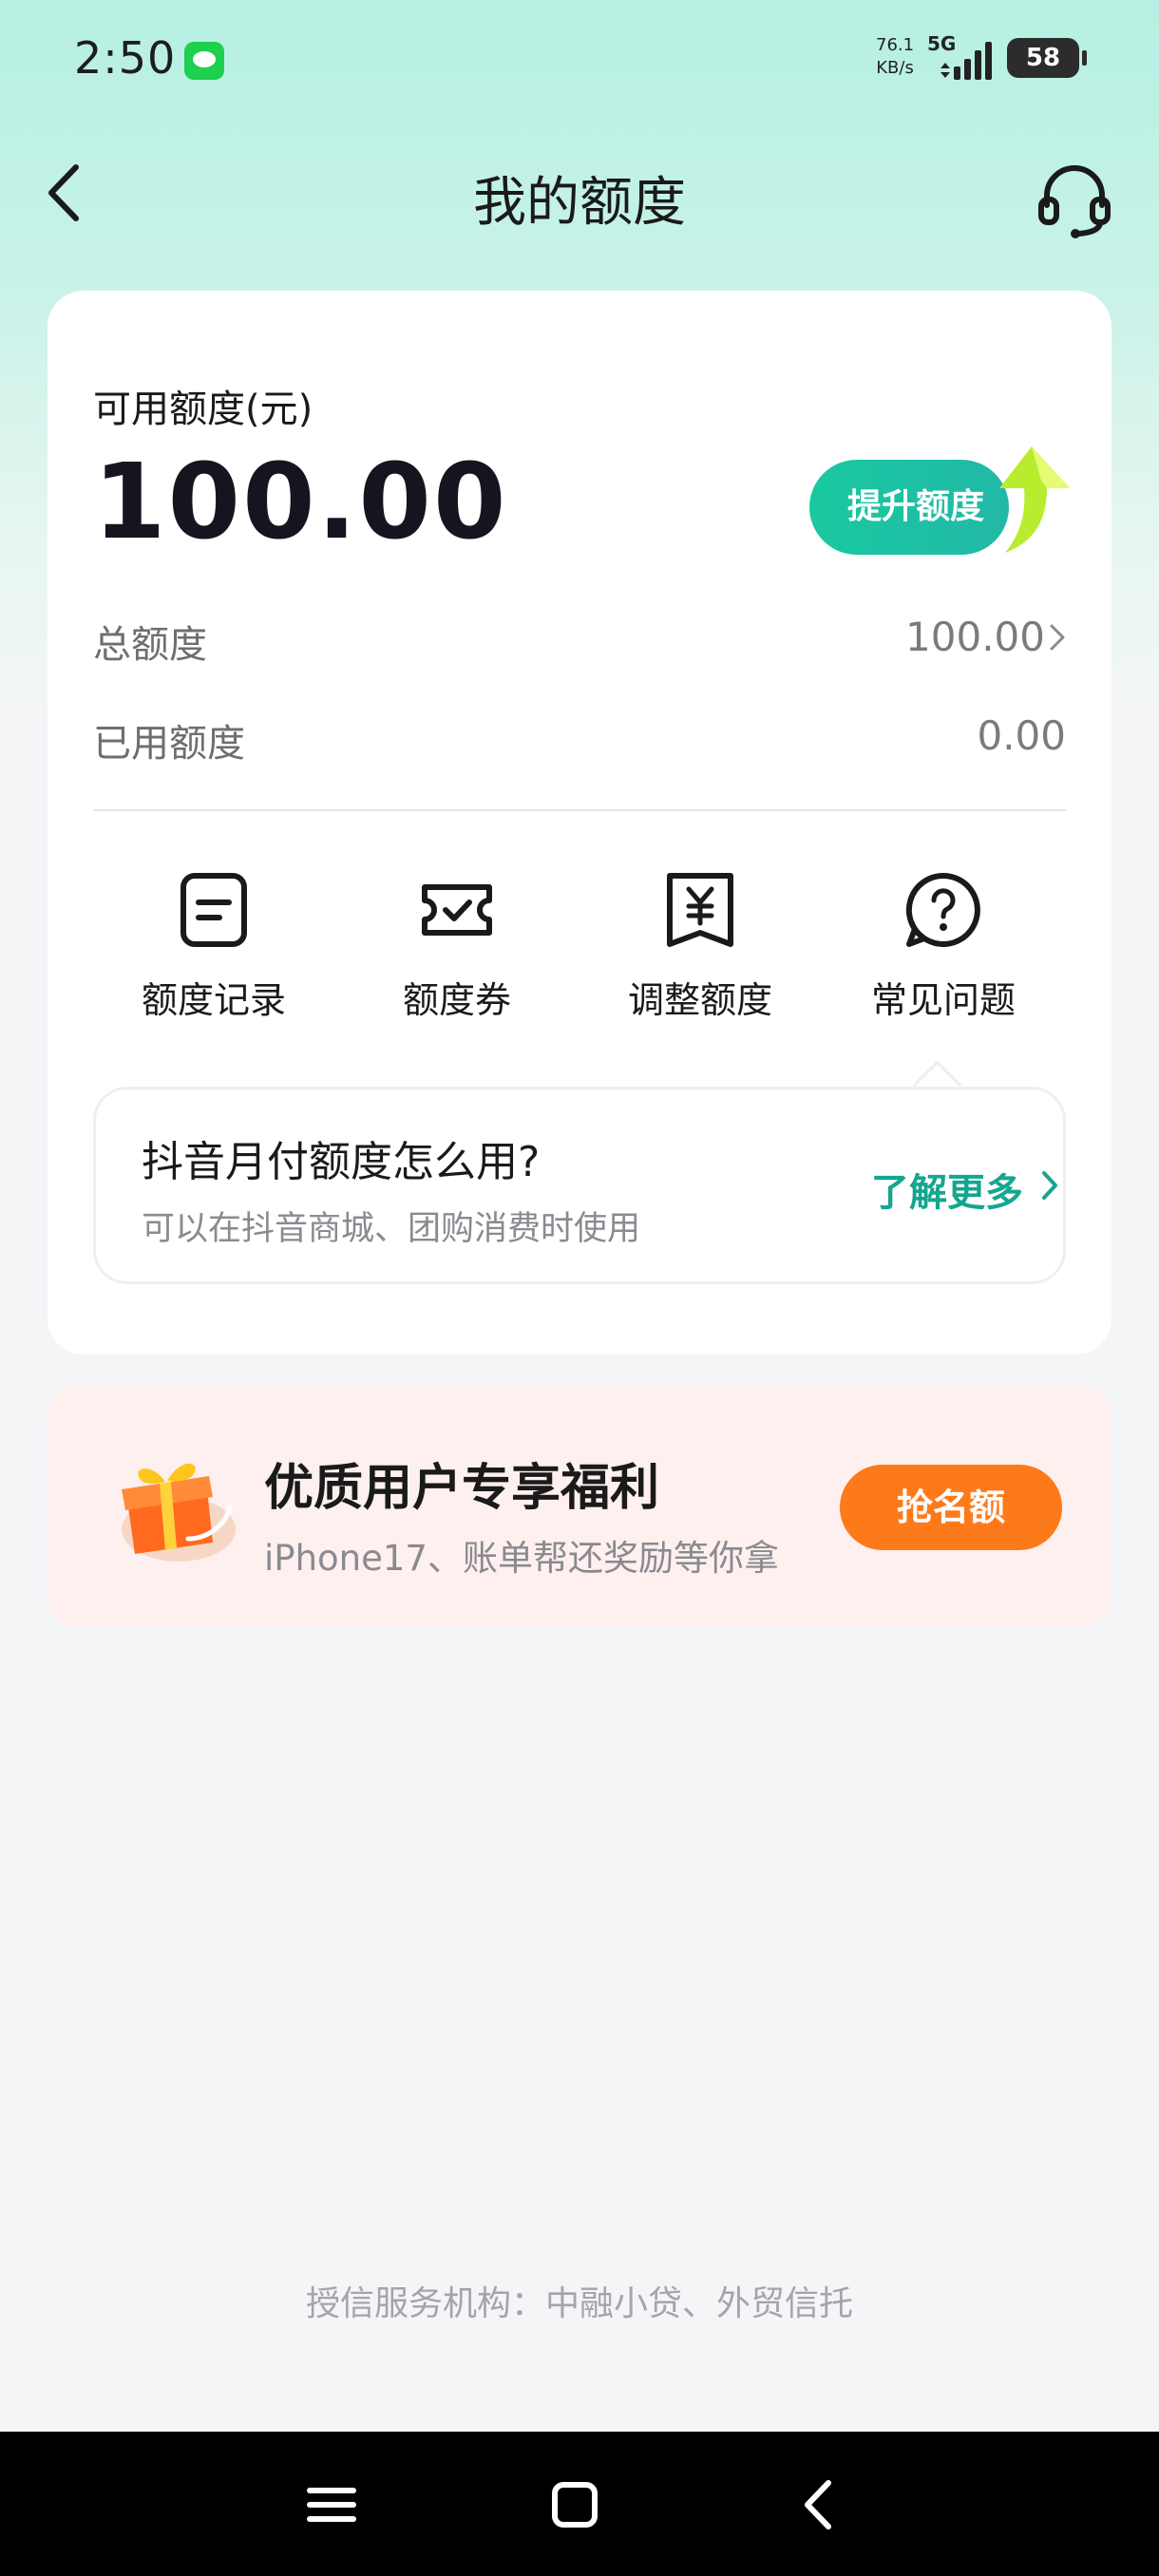 This screenshot has width=1159, height=2576. What do you see at coordinates (700, 955) in the screenshot?
I see `quick-action-adjust-quota: 调整额度` at bounding box center [700, 955].